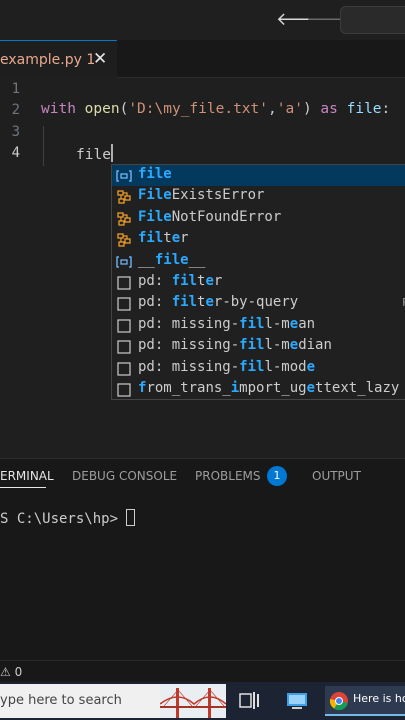 The height and width of the screenshot is (720, 405). I want to click on line-number: 1, so click(15, 89).